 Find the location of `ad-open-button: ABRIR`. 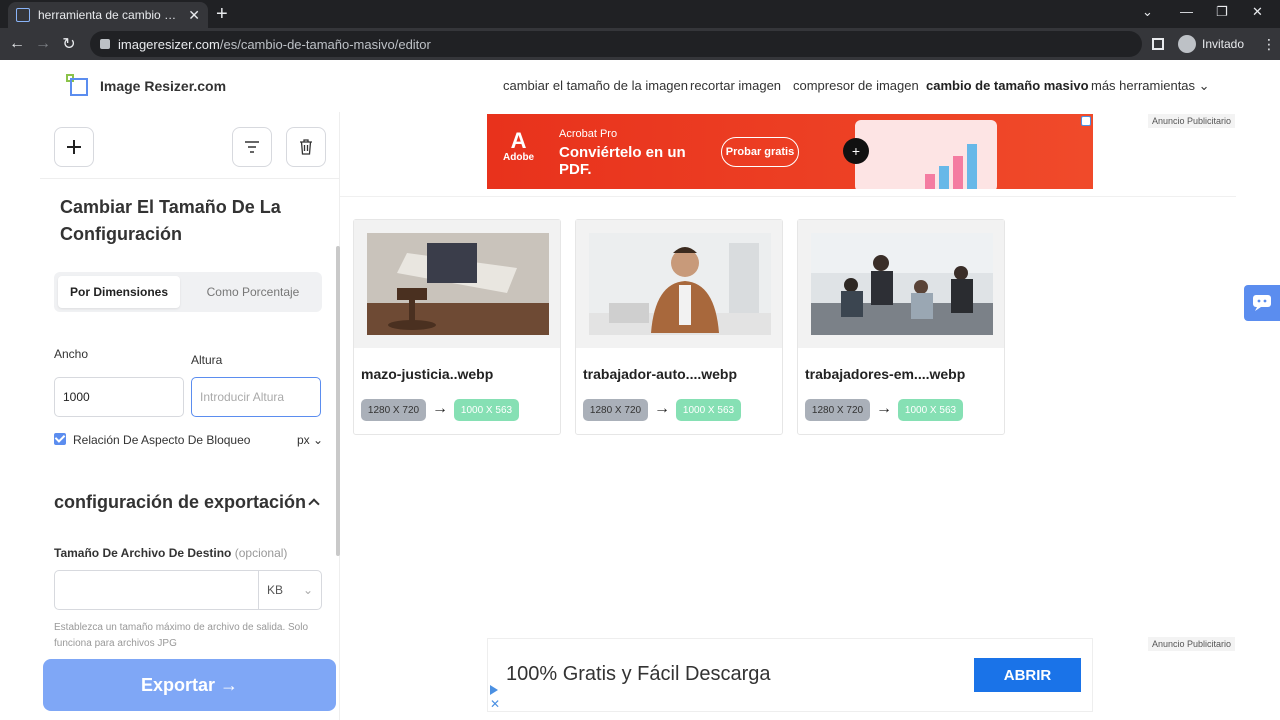

ad-open-button: ABRIR is located at coordinates (1027, 675).